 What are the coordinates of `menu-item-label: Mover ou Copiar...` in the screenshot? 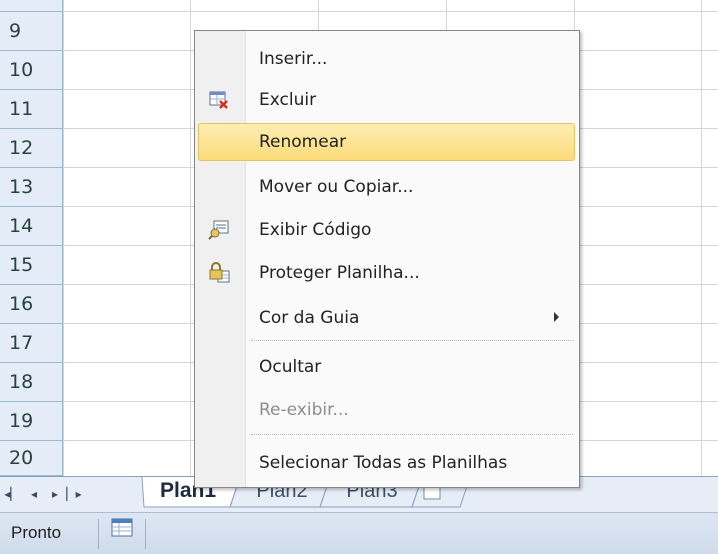 It's located at (336, 187).